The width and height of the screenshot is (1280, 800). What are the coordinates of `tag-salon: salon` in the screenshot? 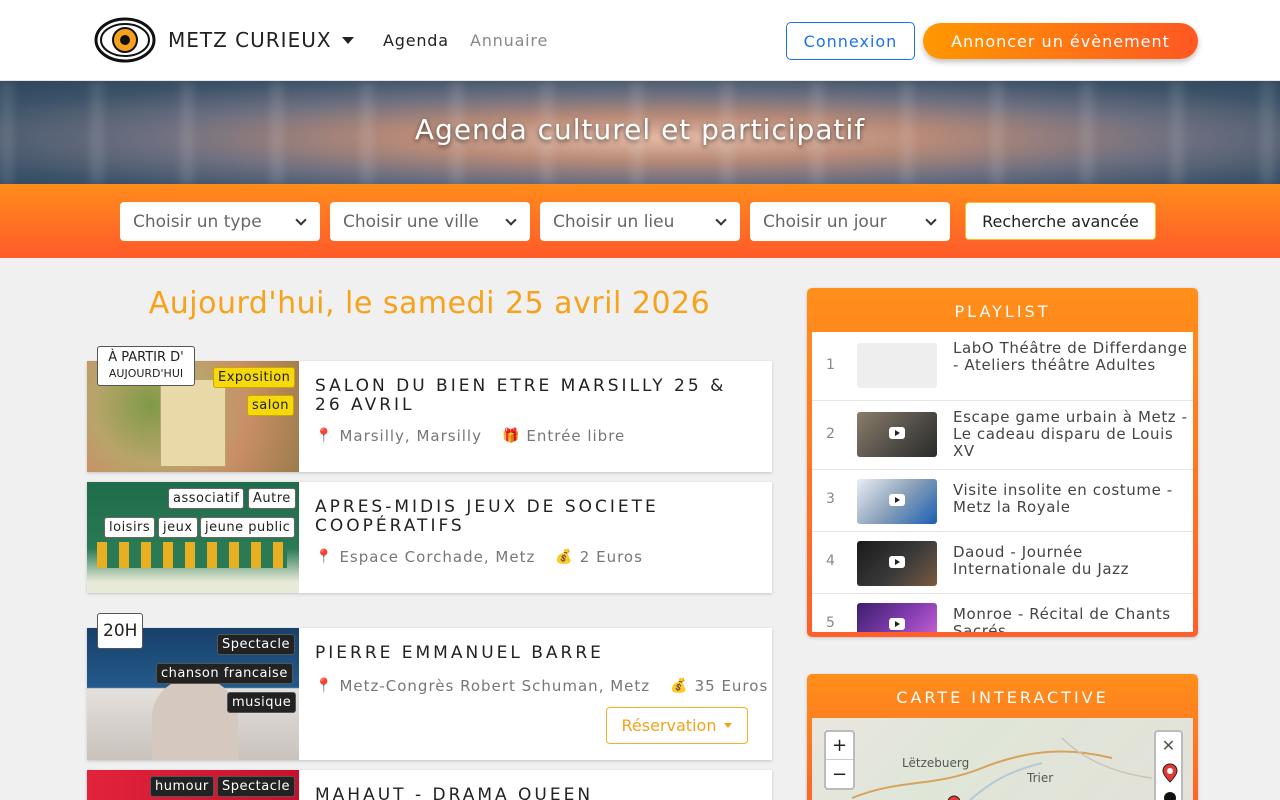 It's located at (271, 405).